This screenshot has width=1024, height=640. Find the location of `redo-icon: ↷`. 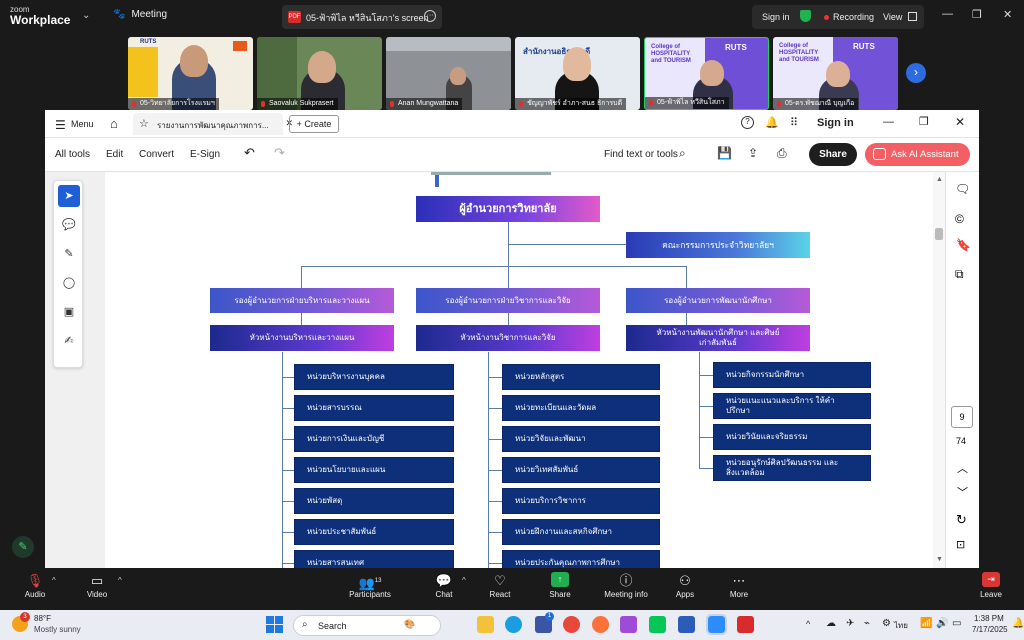

redo-icon: ↷ is located at coordinates (279, 153).